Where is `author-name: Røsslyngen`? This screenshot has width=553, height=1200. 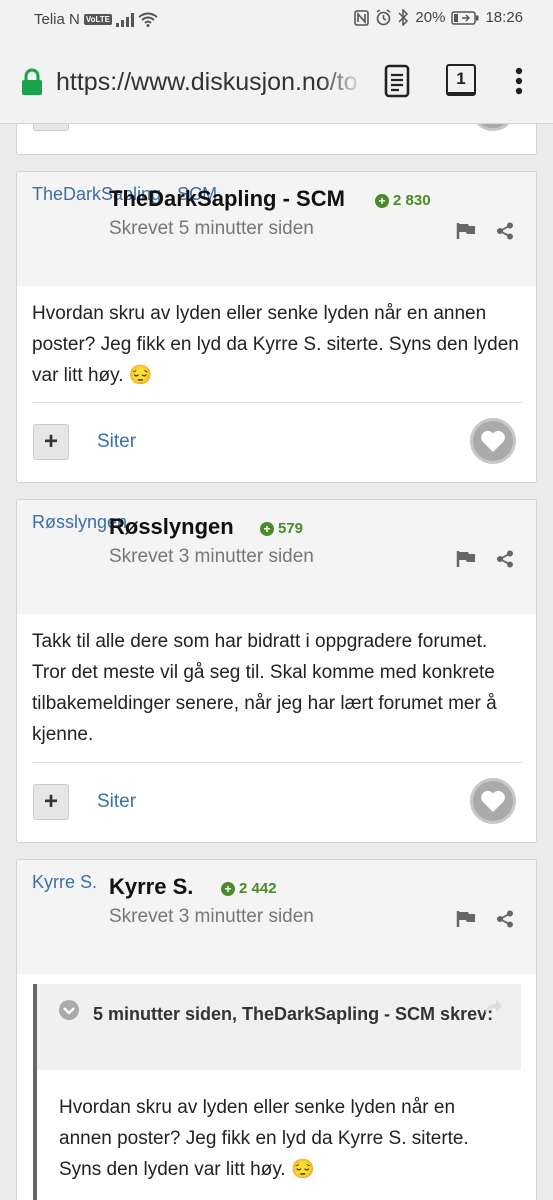 author-name: Røsslyngen is located at coordinates (171, 527).